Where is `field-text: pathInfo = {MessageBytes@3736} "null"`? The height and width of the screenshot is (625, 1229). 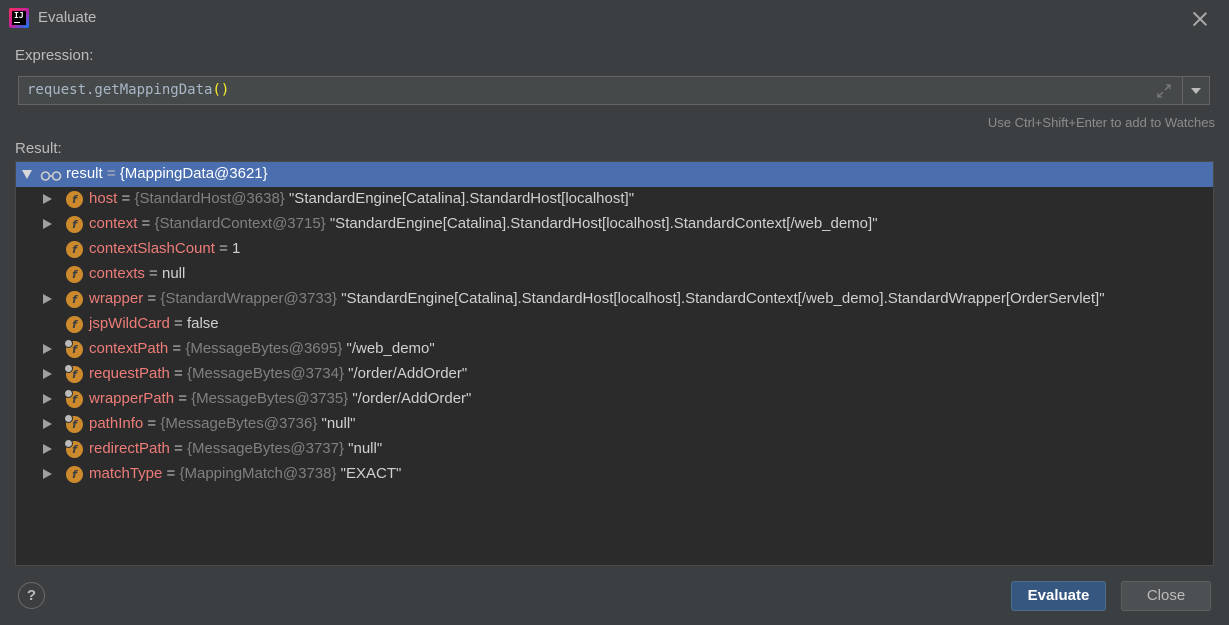
field-text: pathInfo = {MessageBytes@3736} "null" is located at coordinates (222, 423).